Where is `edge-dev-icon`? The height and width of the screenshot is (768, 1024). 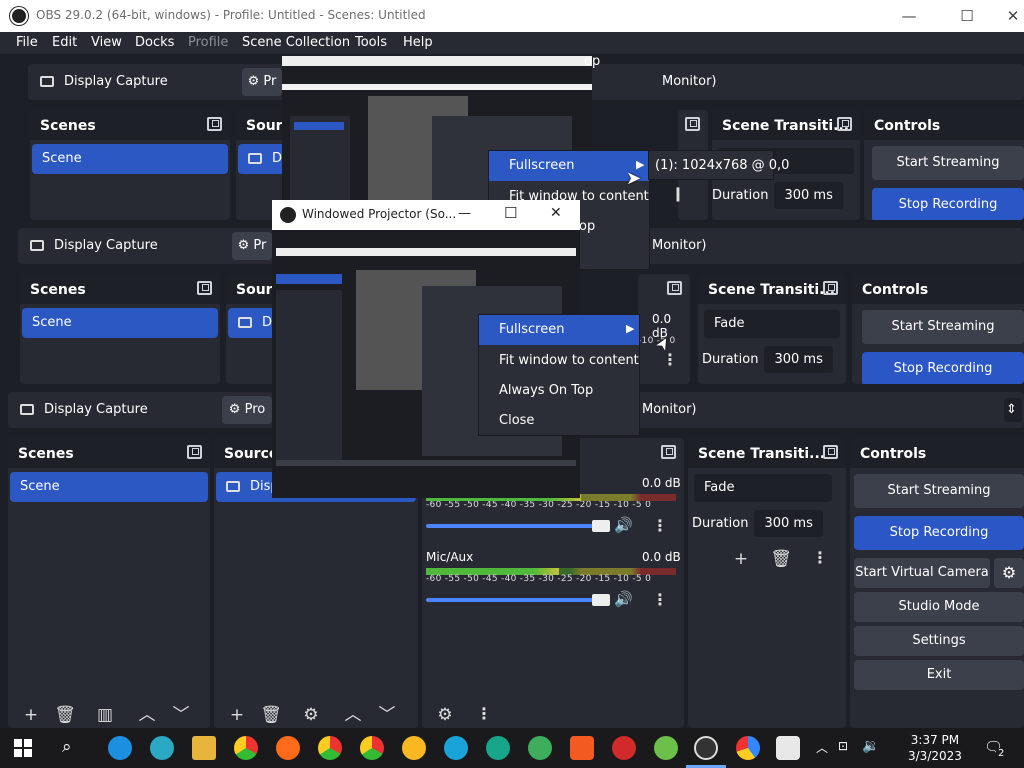 edge-dev-icon is located at coordinates (498, 748).